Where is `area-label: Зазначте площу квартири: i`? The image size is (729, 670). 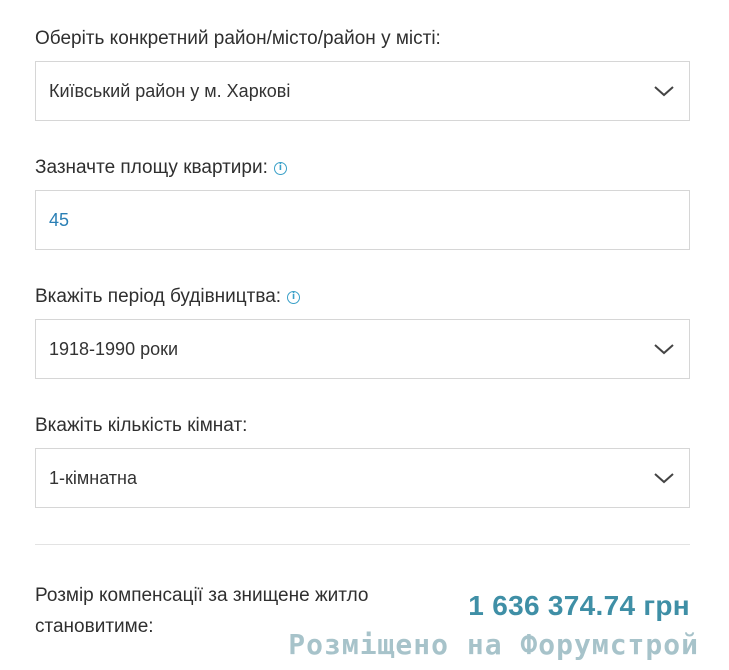 area-label: Зазначте площу квартири: i is located at coordinates (161, 168).